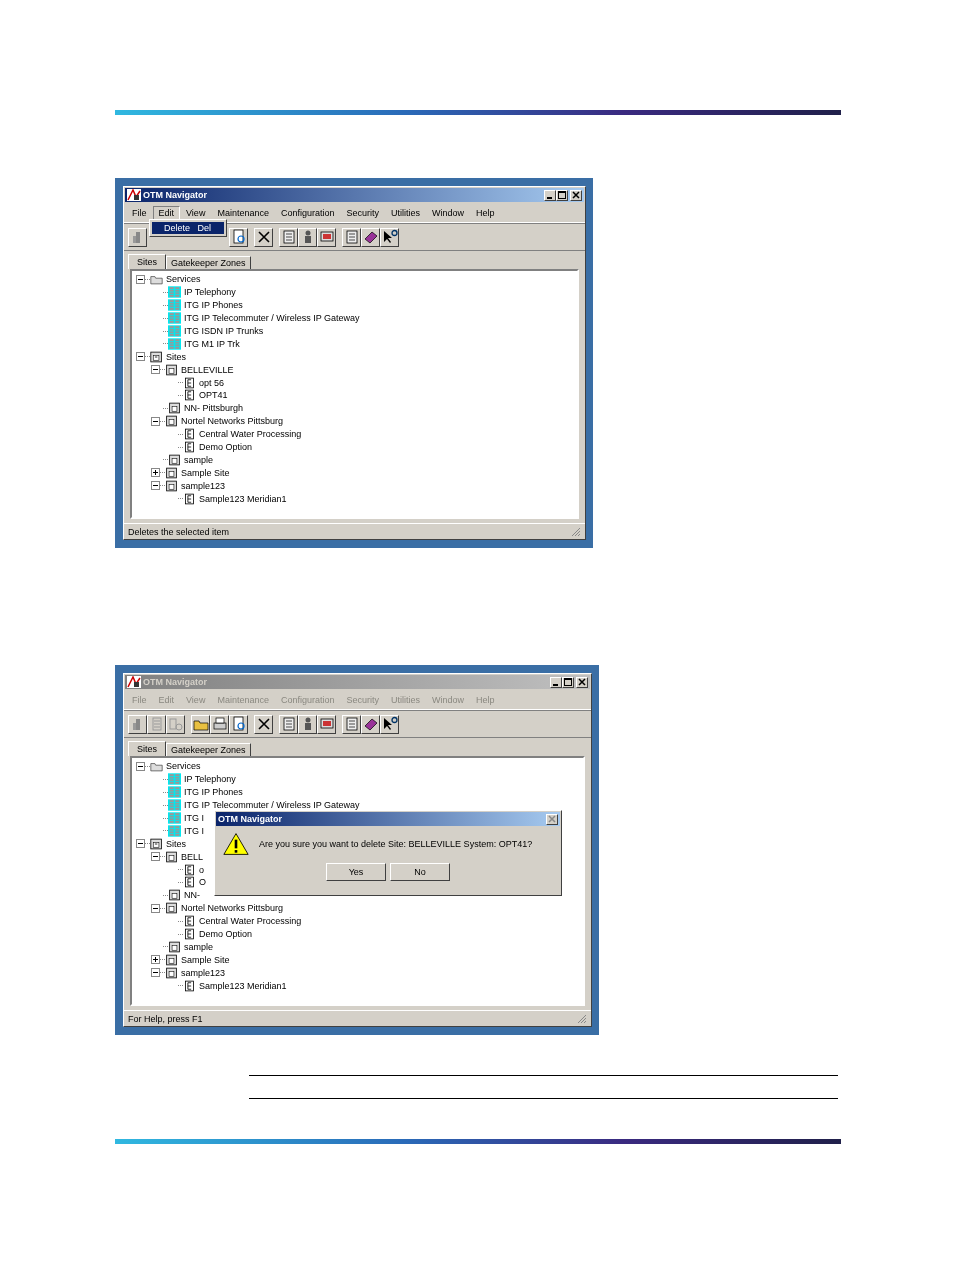  What do you see at coordinates (356, 872) in the screenshot?
I see `dialog-button: Yes` at bounding box center [356, 872].